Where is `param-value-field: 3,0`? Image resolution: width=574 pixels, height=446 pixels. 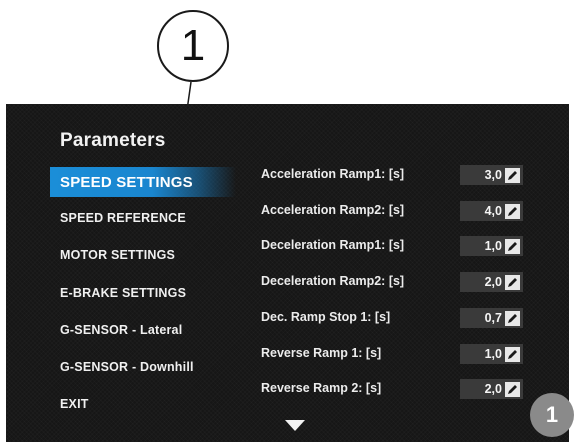
param-value-field: 3,0 is located at coordinates (491, 175).